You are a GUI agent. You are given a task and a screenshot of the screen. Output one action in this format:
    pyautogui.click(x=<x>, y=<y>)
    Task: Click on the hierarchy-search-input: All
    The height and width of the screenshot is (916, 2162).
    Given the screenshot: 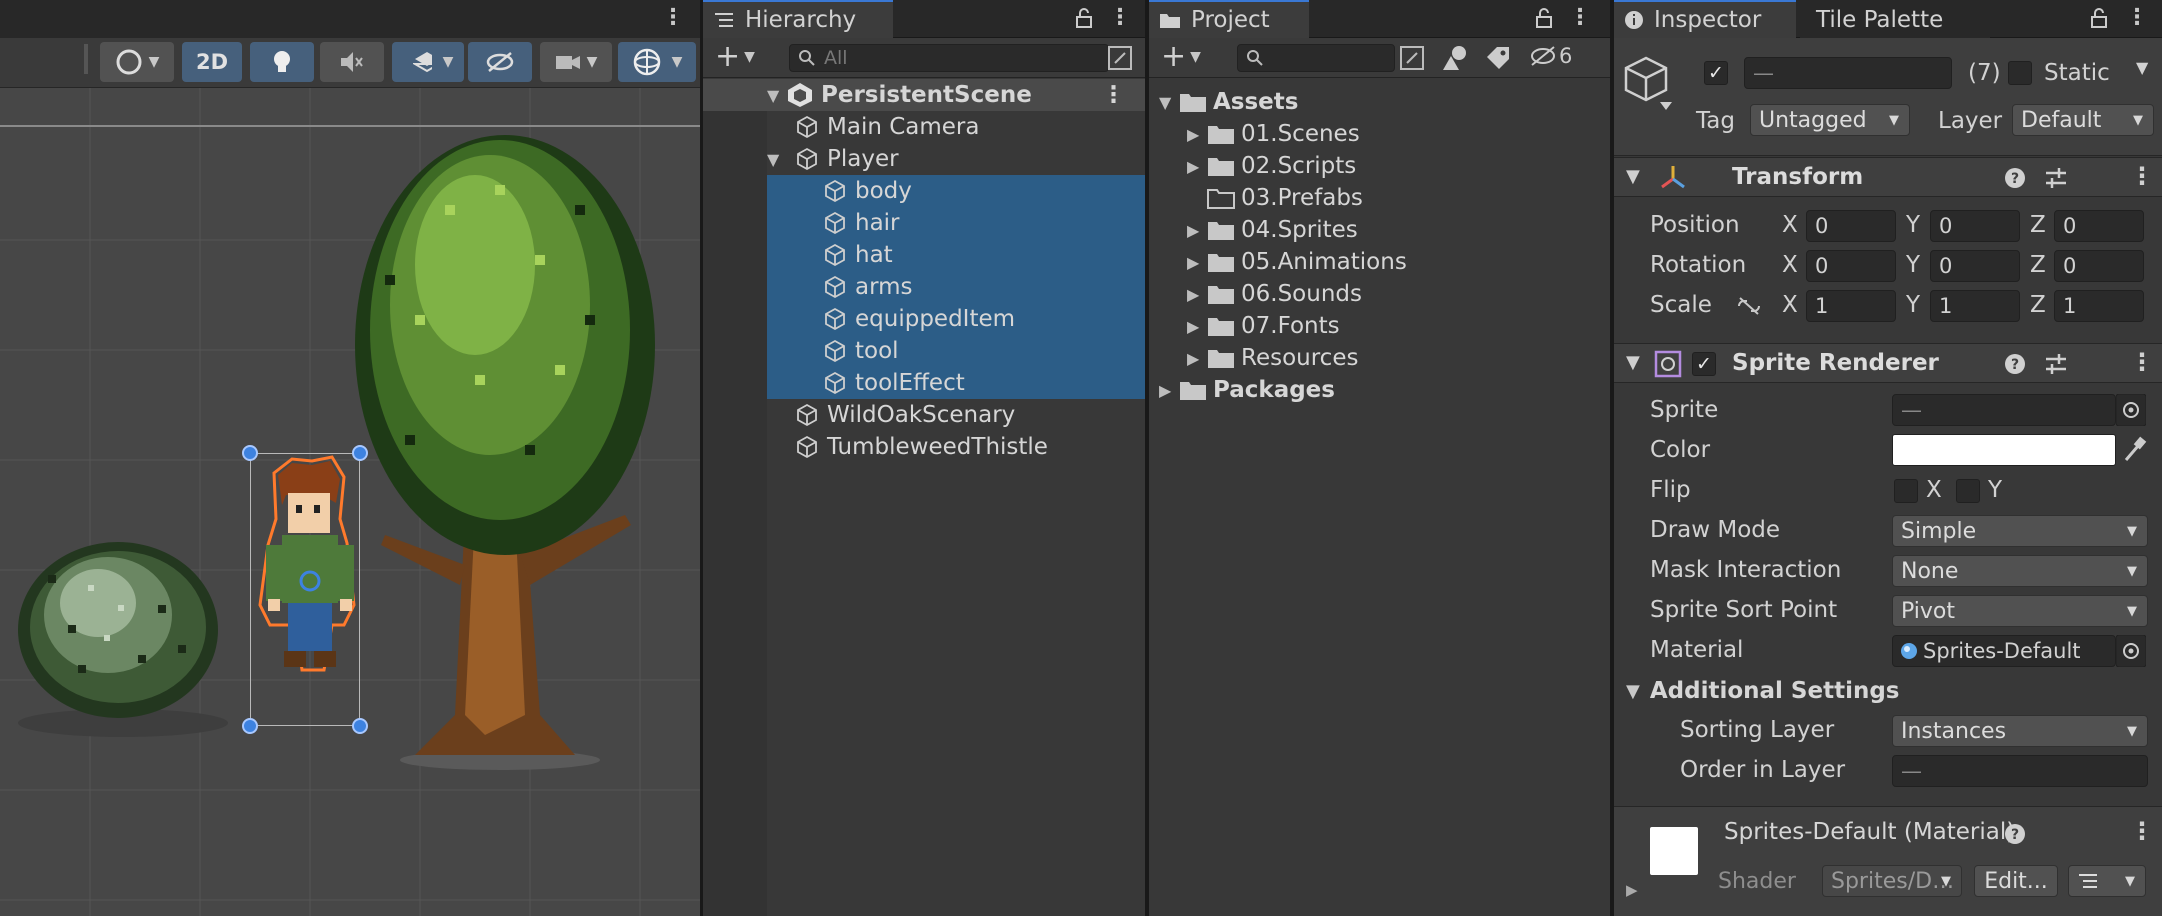 What is the action you would take?
    pyautogui.click(x=949, y=58)
    